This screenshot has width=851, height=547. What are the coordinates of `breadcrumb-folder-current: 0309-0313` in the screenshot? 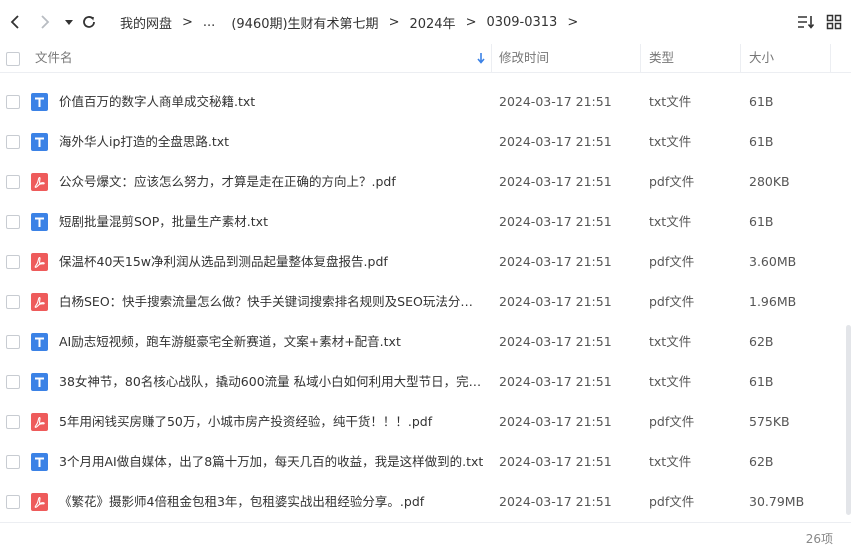 It's located at (521, 22).